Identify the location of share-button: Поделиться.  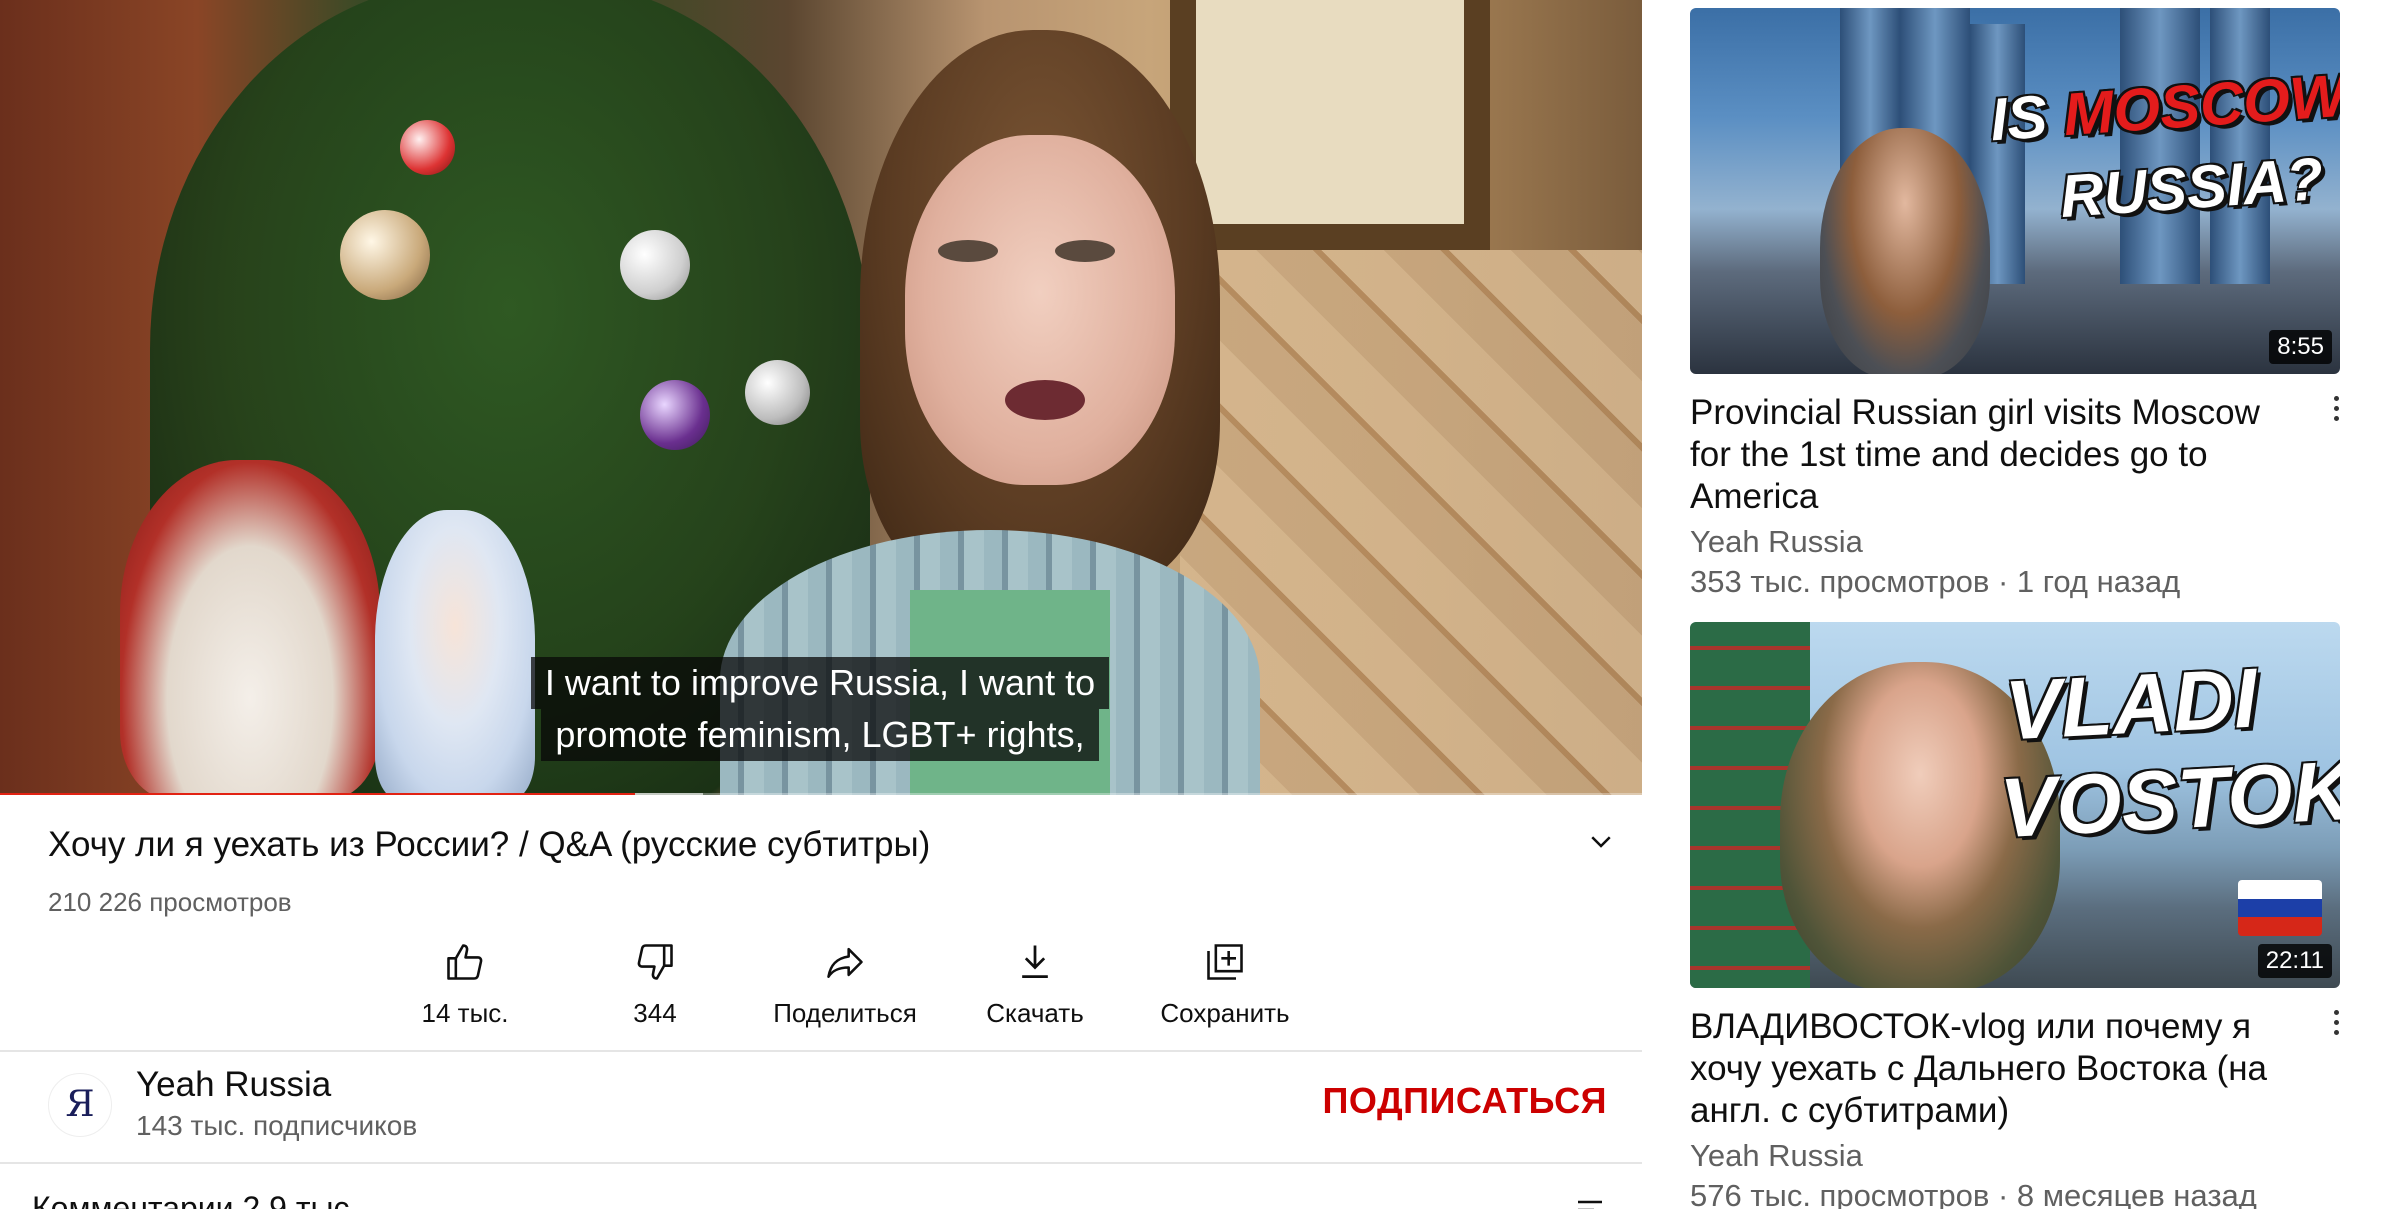
(845, 984).